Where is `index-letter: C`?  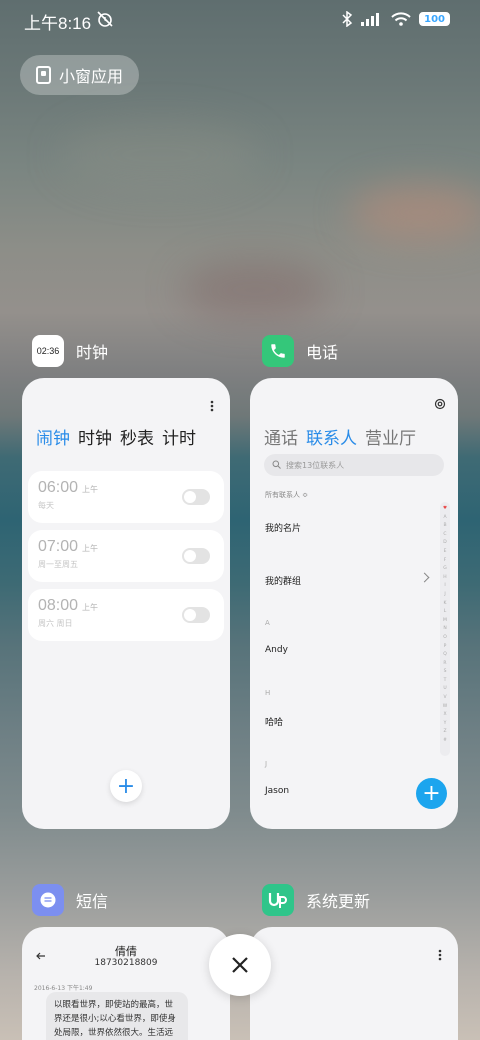 index-letter: C is located at coordinates (444, 535).